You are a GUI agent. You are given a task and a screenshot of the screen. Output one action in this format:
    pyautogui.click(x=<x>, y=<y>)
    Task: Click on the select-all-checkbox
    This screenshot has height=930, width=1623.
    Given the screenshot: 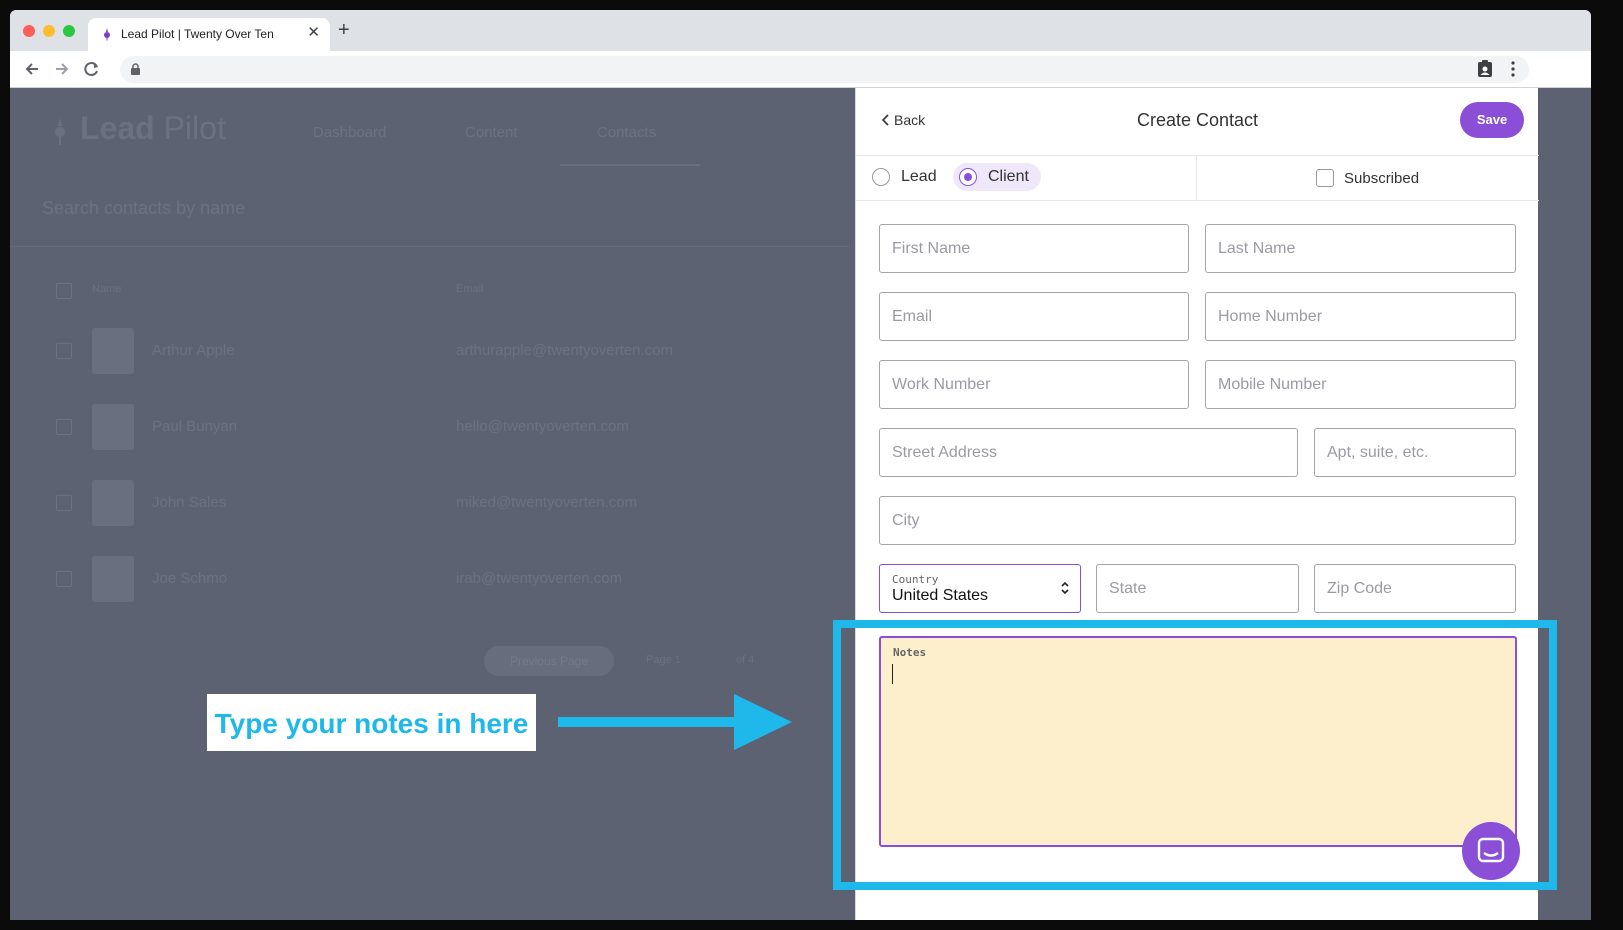 What is the action you would take?
    pyautogui.click(x=64, y=291)
    